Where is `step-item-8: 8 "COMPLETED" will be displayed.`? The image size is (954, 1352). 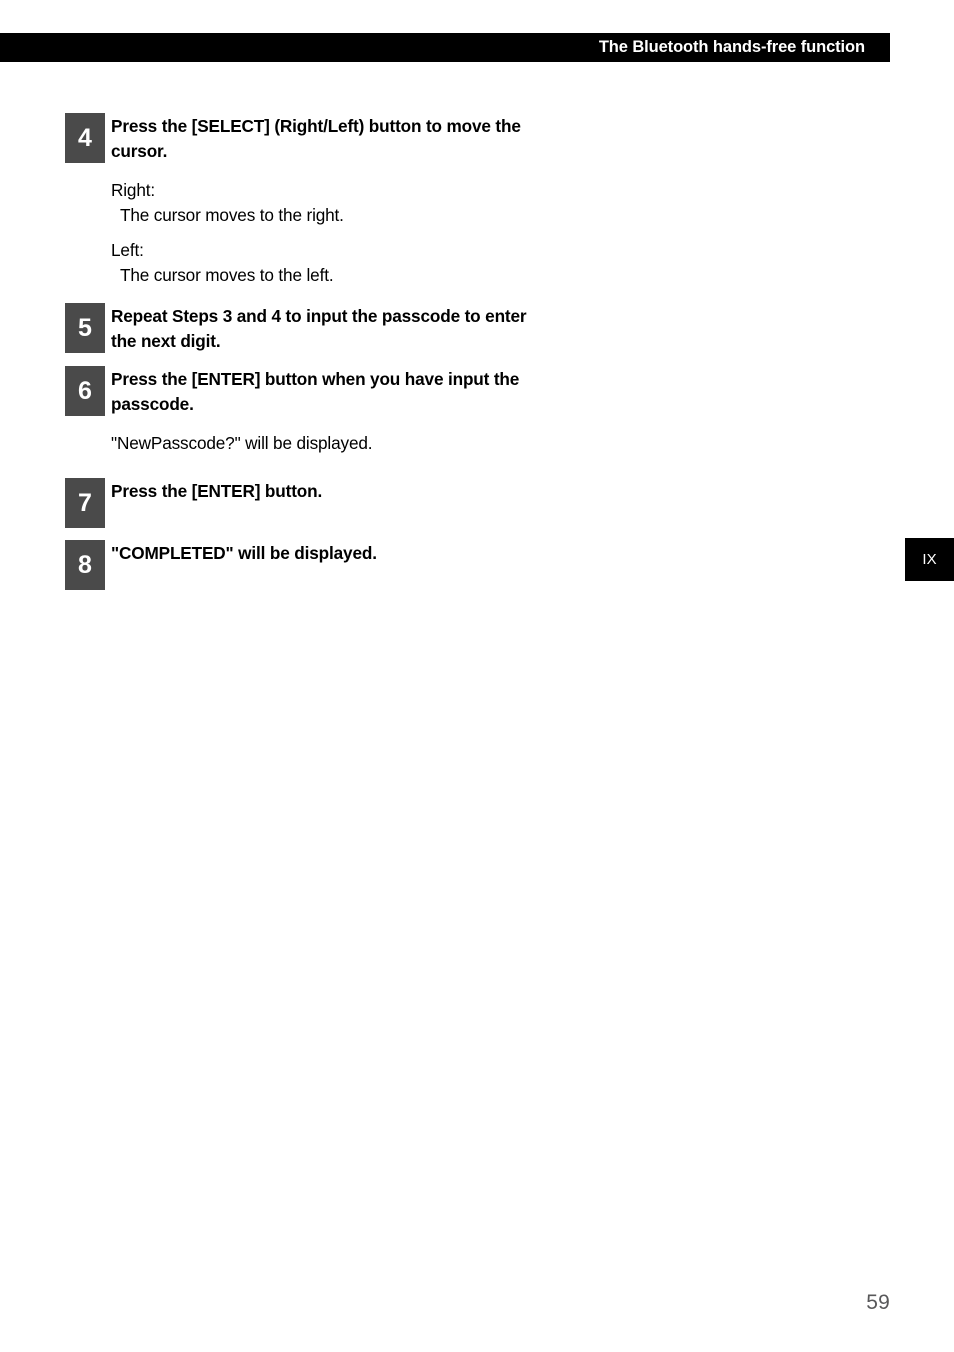 step-item-8: 8 "COMPLETED" will be displayed. is located at coordinates (300, 565).